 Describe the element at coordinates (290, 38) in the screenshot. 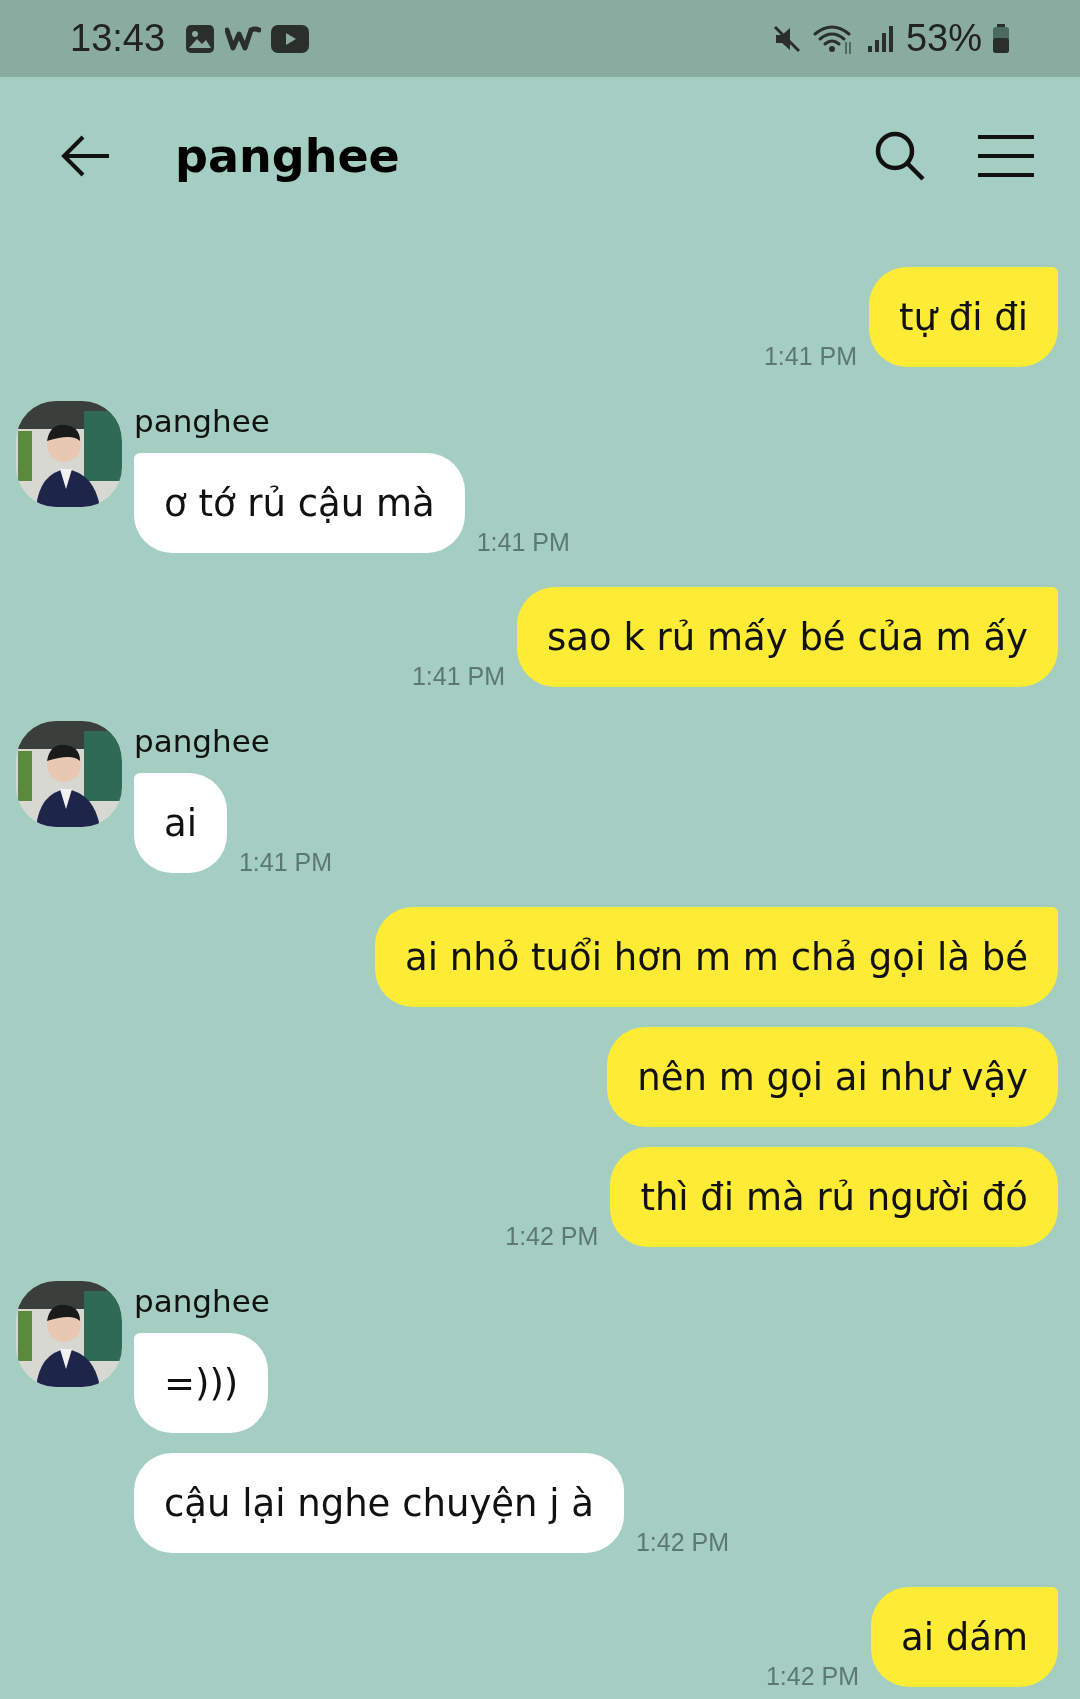

I see `video-play-icon` at that location.